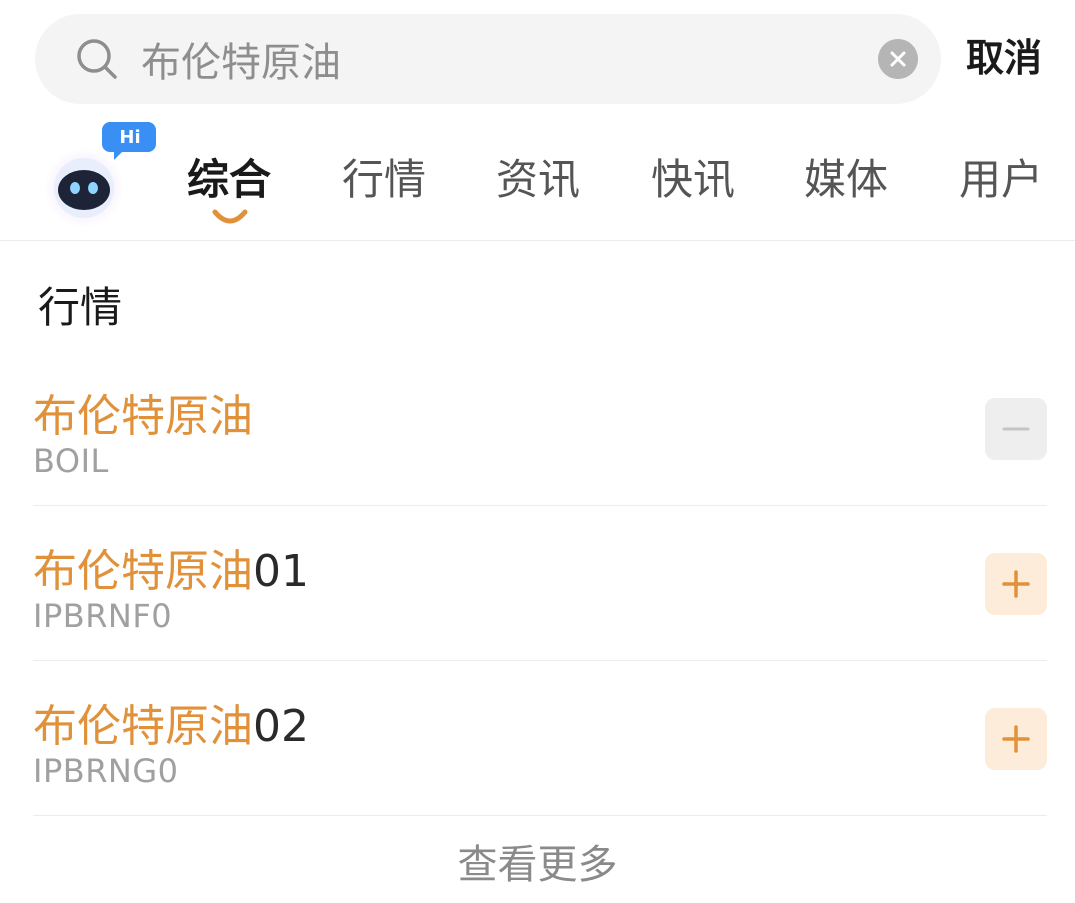 The height and width of the screenshot is (903, 1075). I want to click on item-name: 布伦特原油02, so click(171, 722).